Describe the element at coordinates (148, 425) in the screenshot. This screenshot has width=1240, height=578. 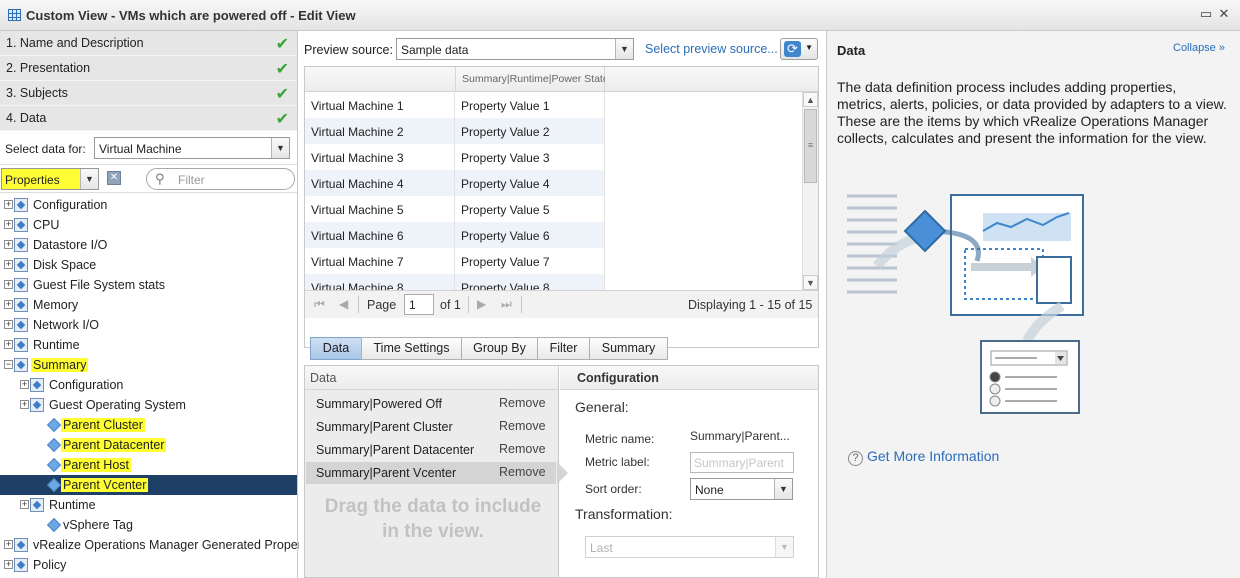
I see `tree-item: Parent Cluster` at that location.